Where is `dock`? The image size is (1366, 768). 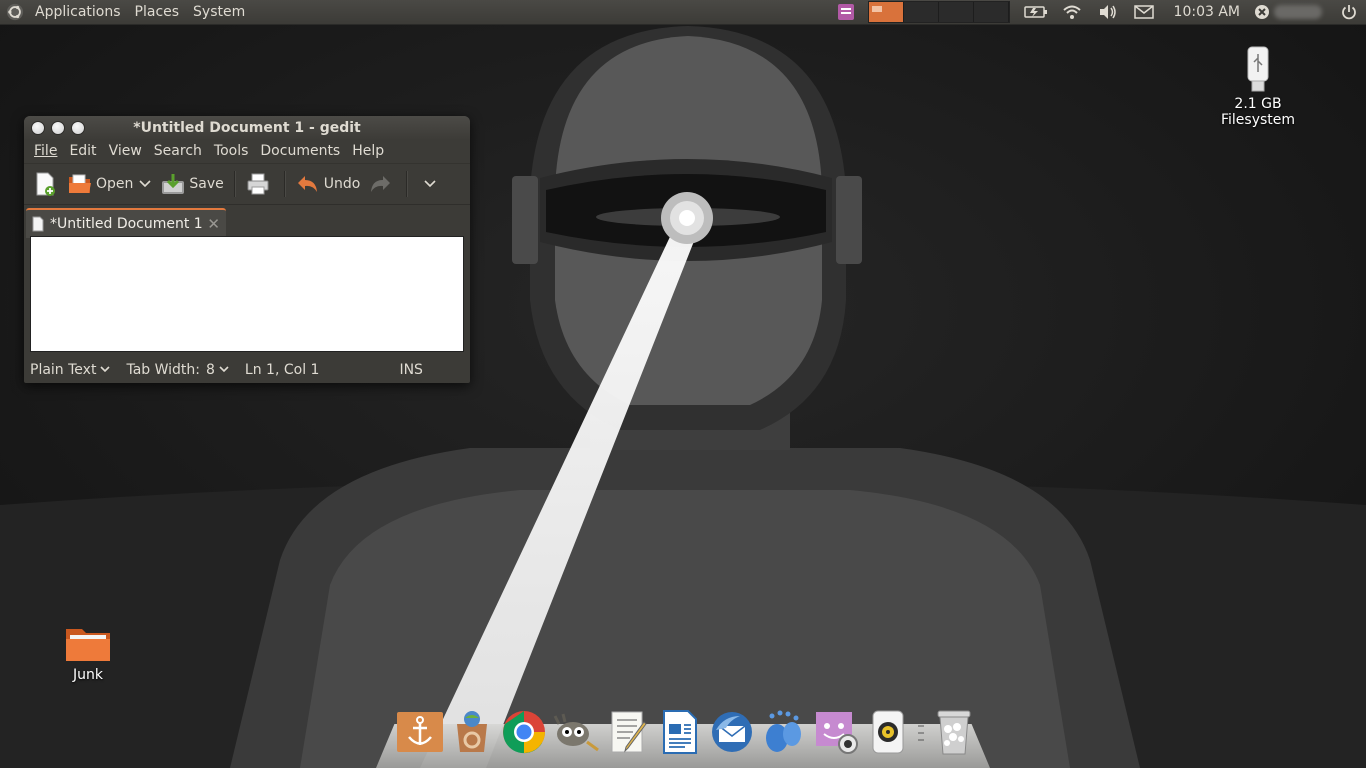 dock is located at coordinates (687, 731).